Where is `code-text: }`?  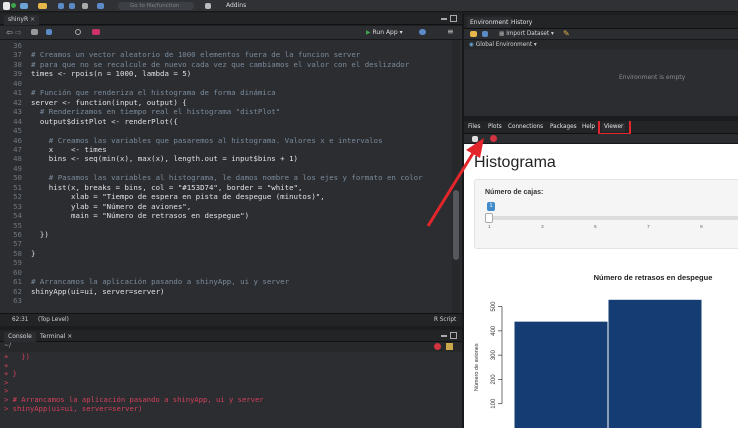 code-text: } is located at coordinates (33, 253).